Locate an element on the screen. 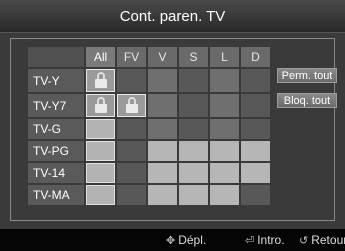 The height and width of the screenshot is (251, 345). grid-row: TV-Y7 is located at coordinates (149, 105).